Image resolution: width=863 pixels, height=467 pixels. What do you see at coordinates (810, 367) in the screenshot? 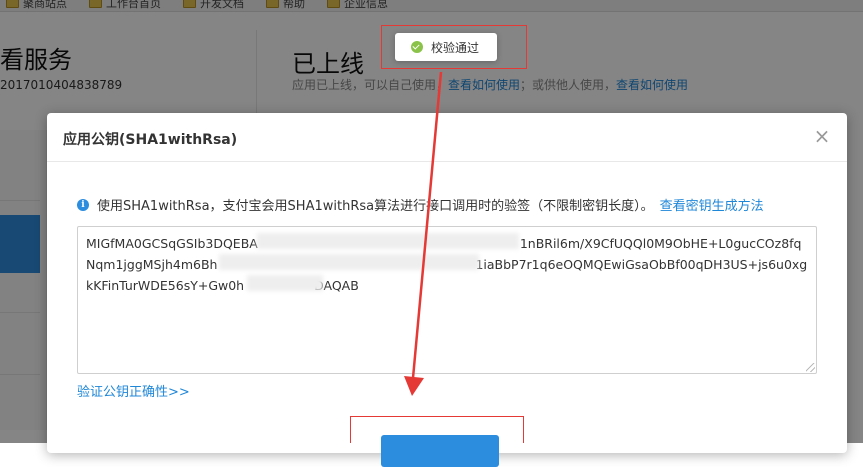
I see `resize-handle-icon` at bounding box center [810, 367].